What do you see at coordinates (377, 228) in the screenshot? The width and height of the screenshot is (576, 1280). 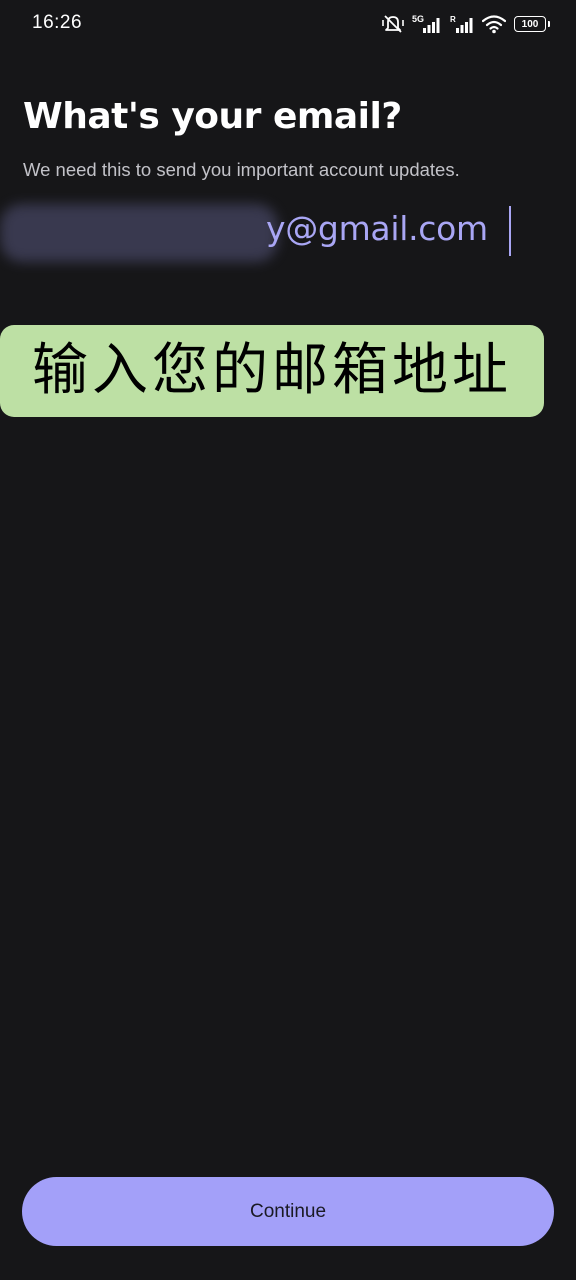 I see `email-input-value: y@gmail.com` at bounding box center [377, 228].